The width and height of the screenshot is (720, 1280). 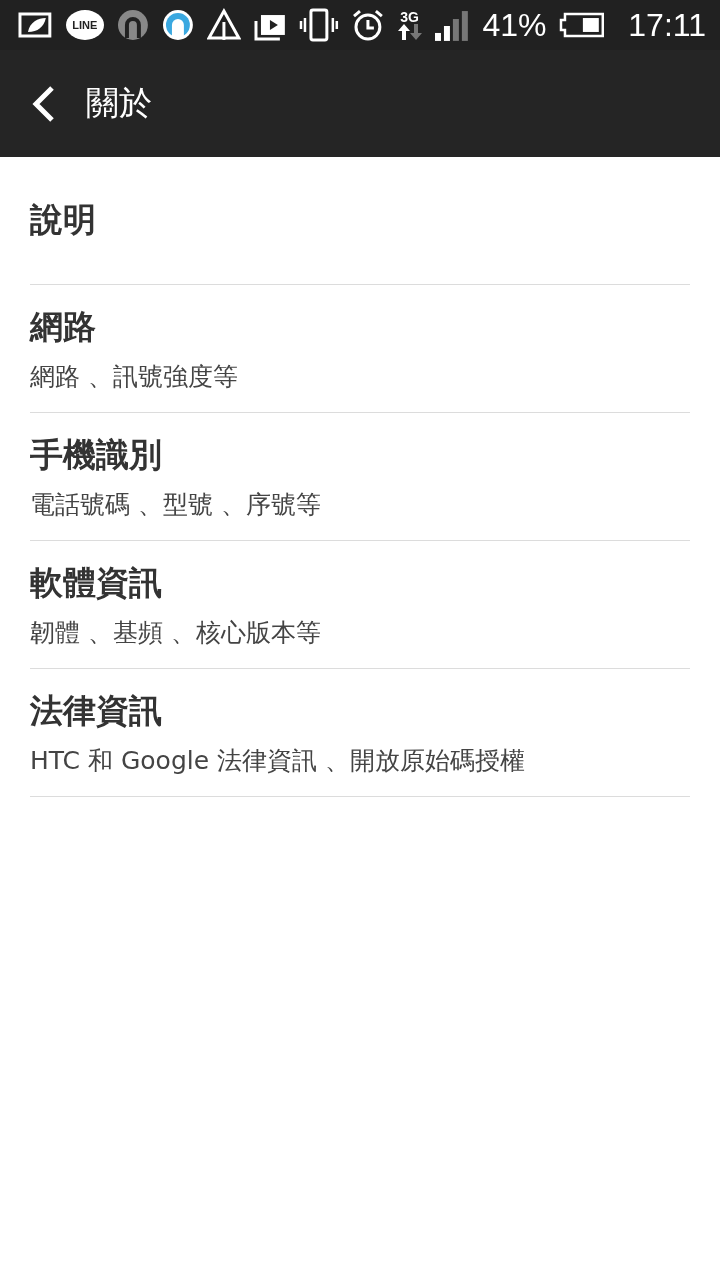 What do you see at coordinates (409, 17) in the screenshot?
I see `network-type: 3G` at bounding box center [409, 17].